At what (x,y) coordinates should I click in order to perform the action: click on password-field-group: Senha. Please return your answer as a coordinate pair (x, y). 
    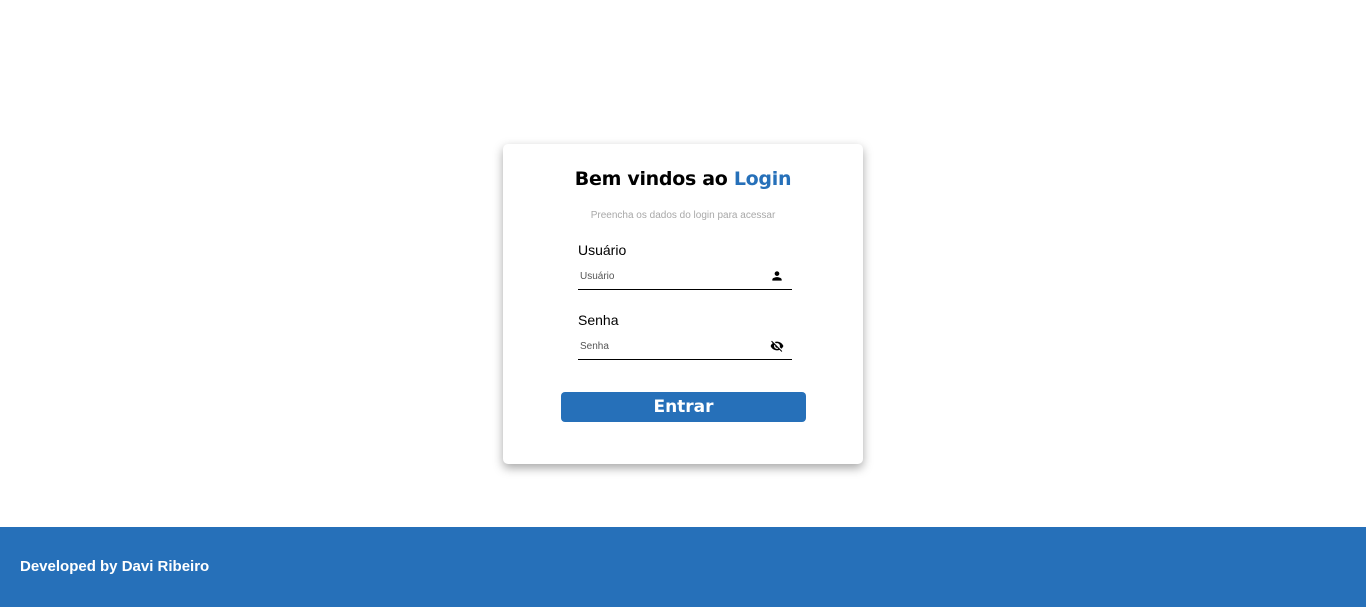
    Looking at the image, I should click on (685, 335).